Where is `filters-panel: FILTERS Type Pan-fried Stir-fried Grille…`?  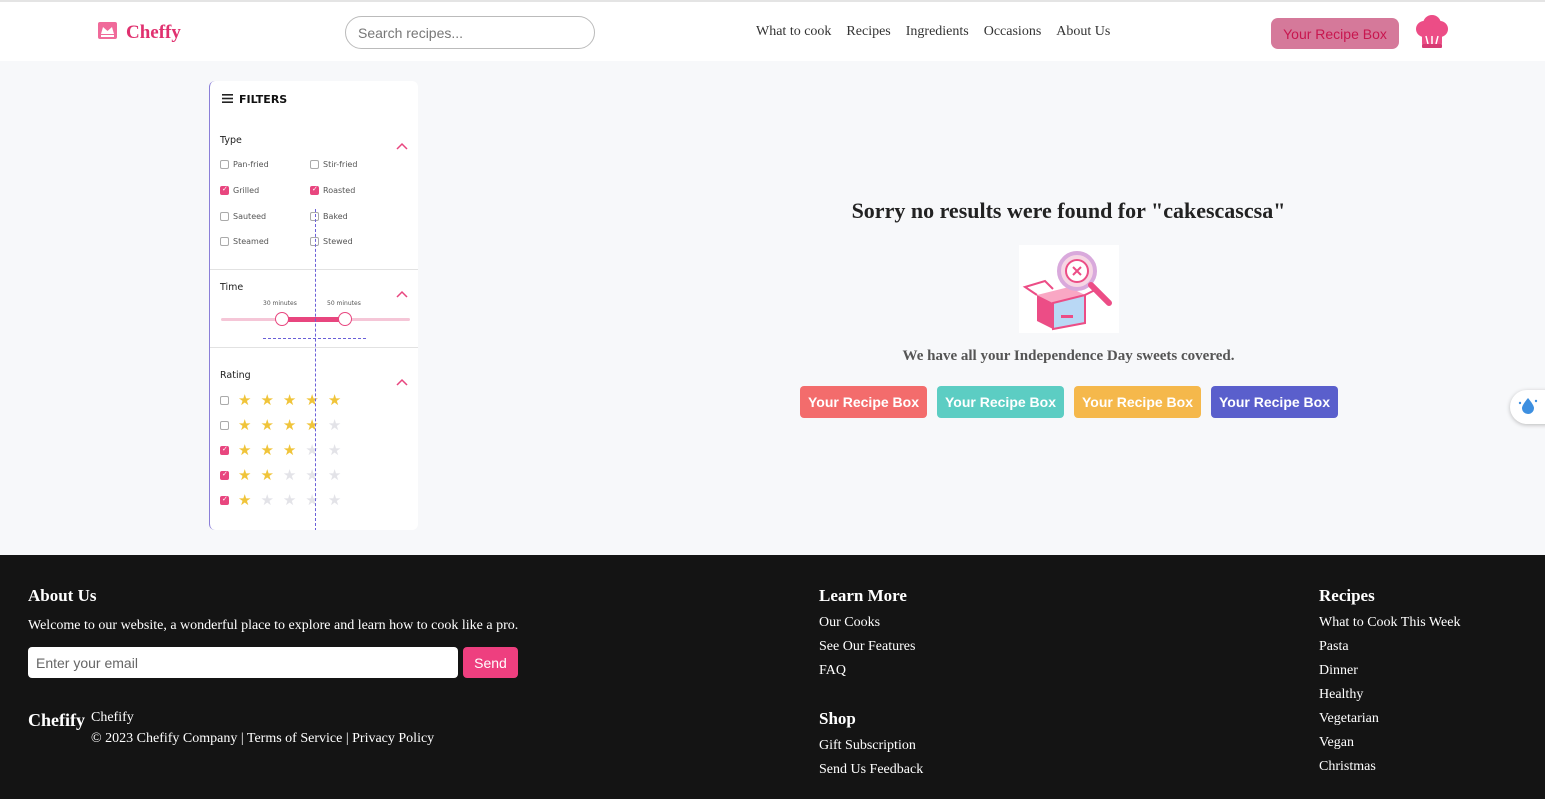
filters-panel: FILTERS Type Pan-fried Stir-fried Grille… is located at coordinates (313, 305).